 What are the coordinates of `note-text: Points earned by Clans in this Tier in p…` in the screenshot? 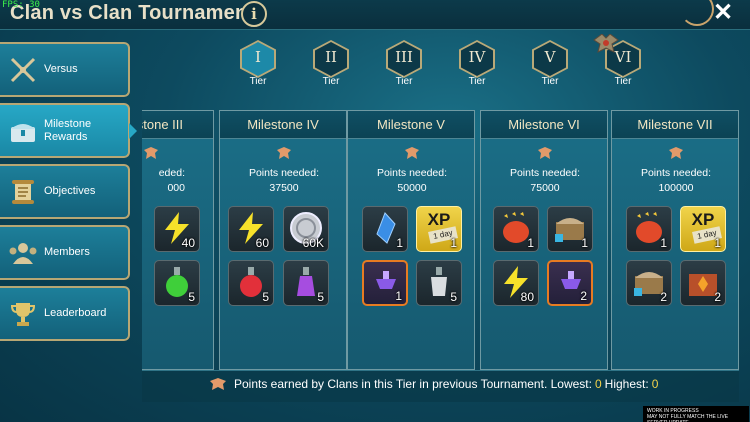 It's located at (413, 384).